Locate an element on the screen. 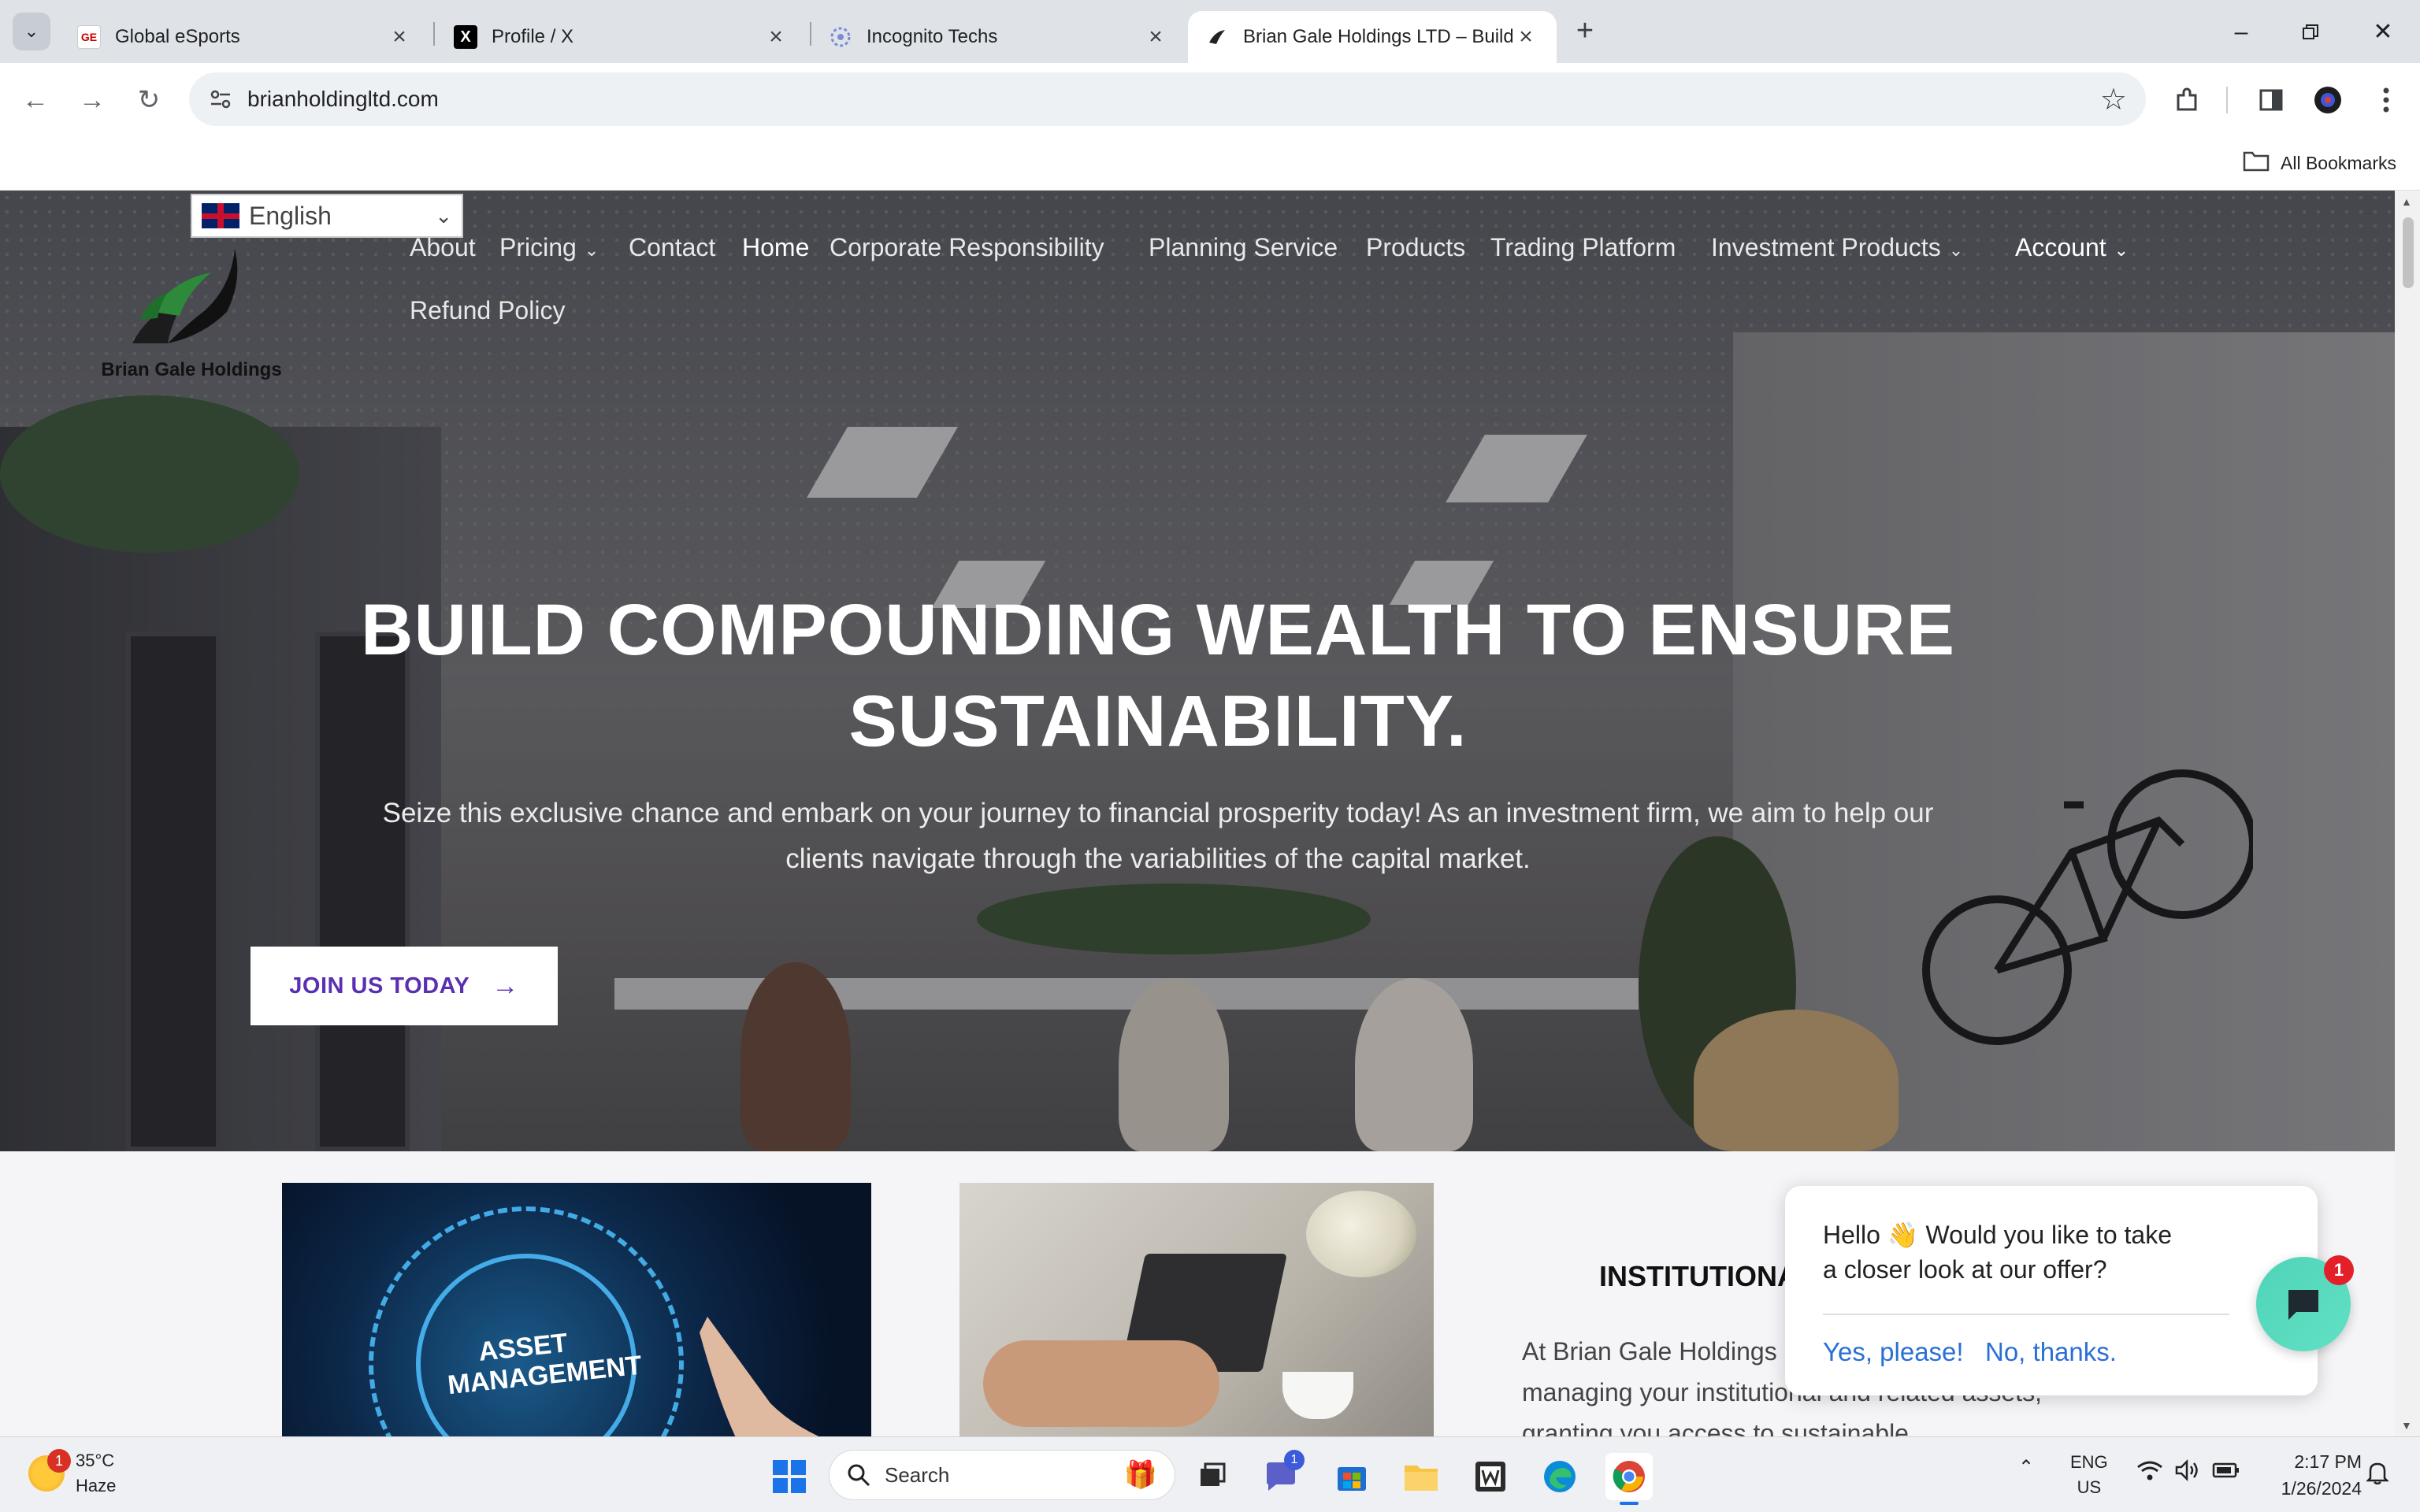  site-settings-icon is located at coordinates (220, 99).